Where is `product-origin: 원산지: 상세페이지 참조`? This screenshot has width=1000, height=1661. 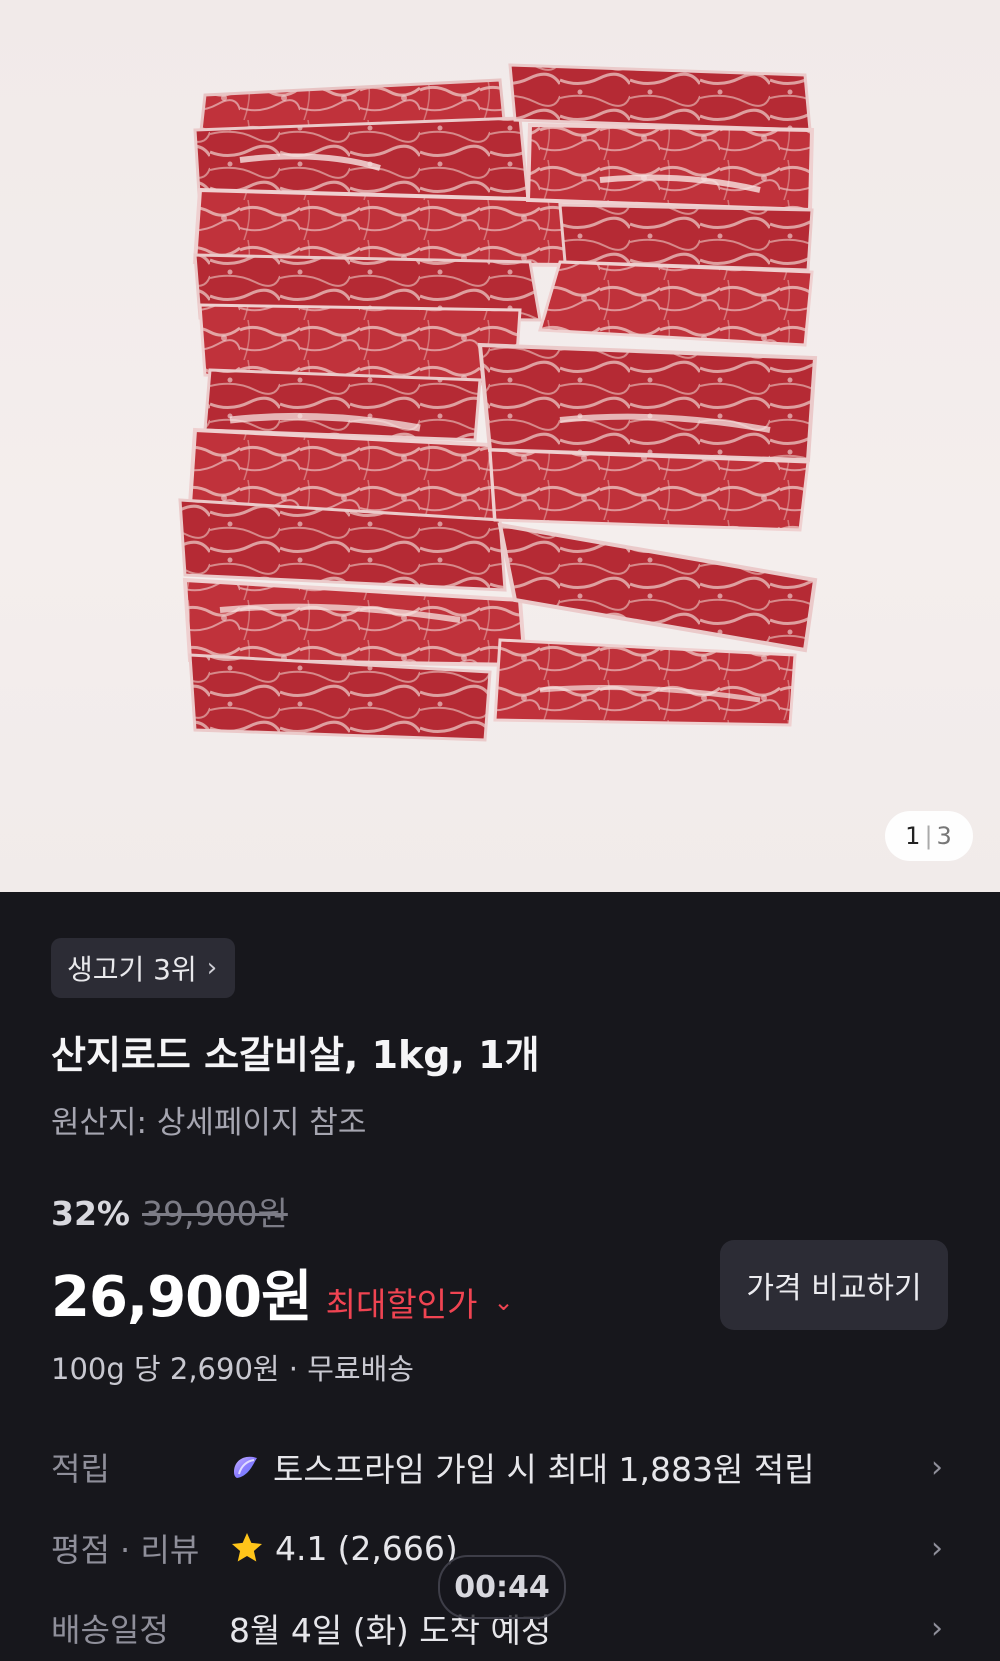 product-origin: 원산지: 상세페이지 참조 is located at coordinates (209, 1123).